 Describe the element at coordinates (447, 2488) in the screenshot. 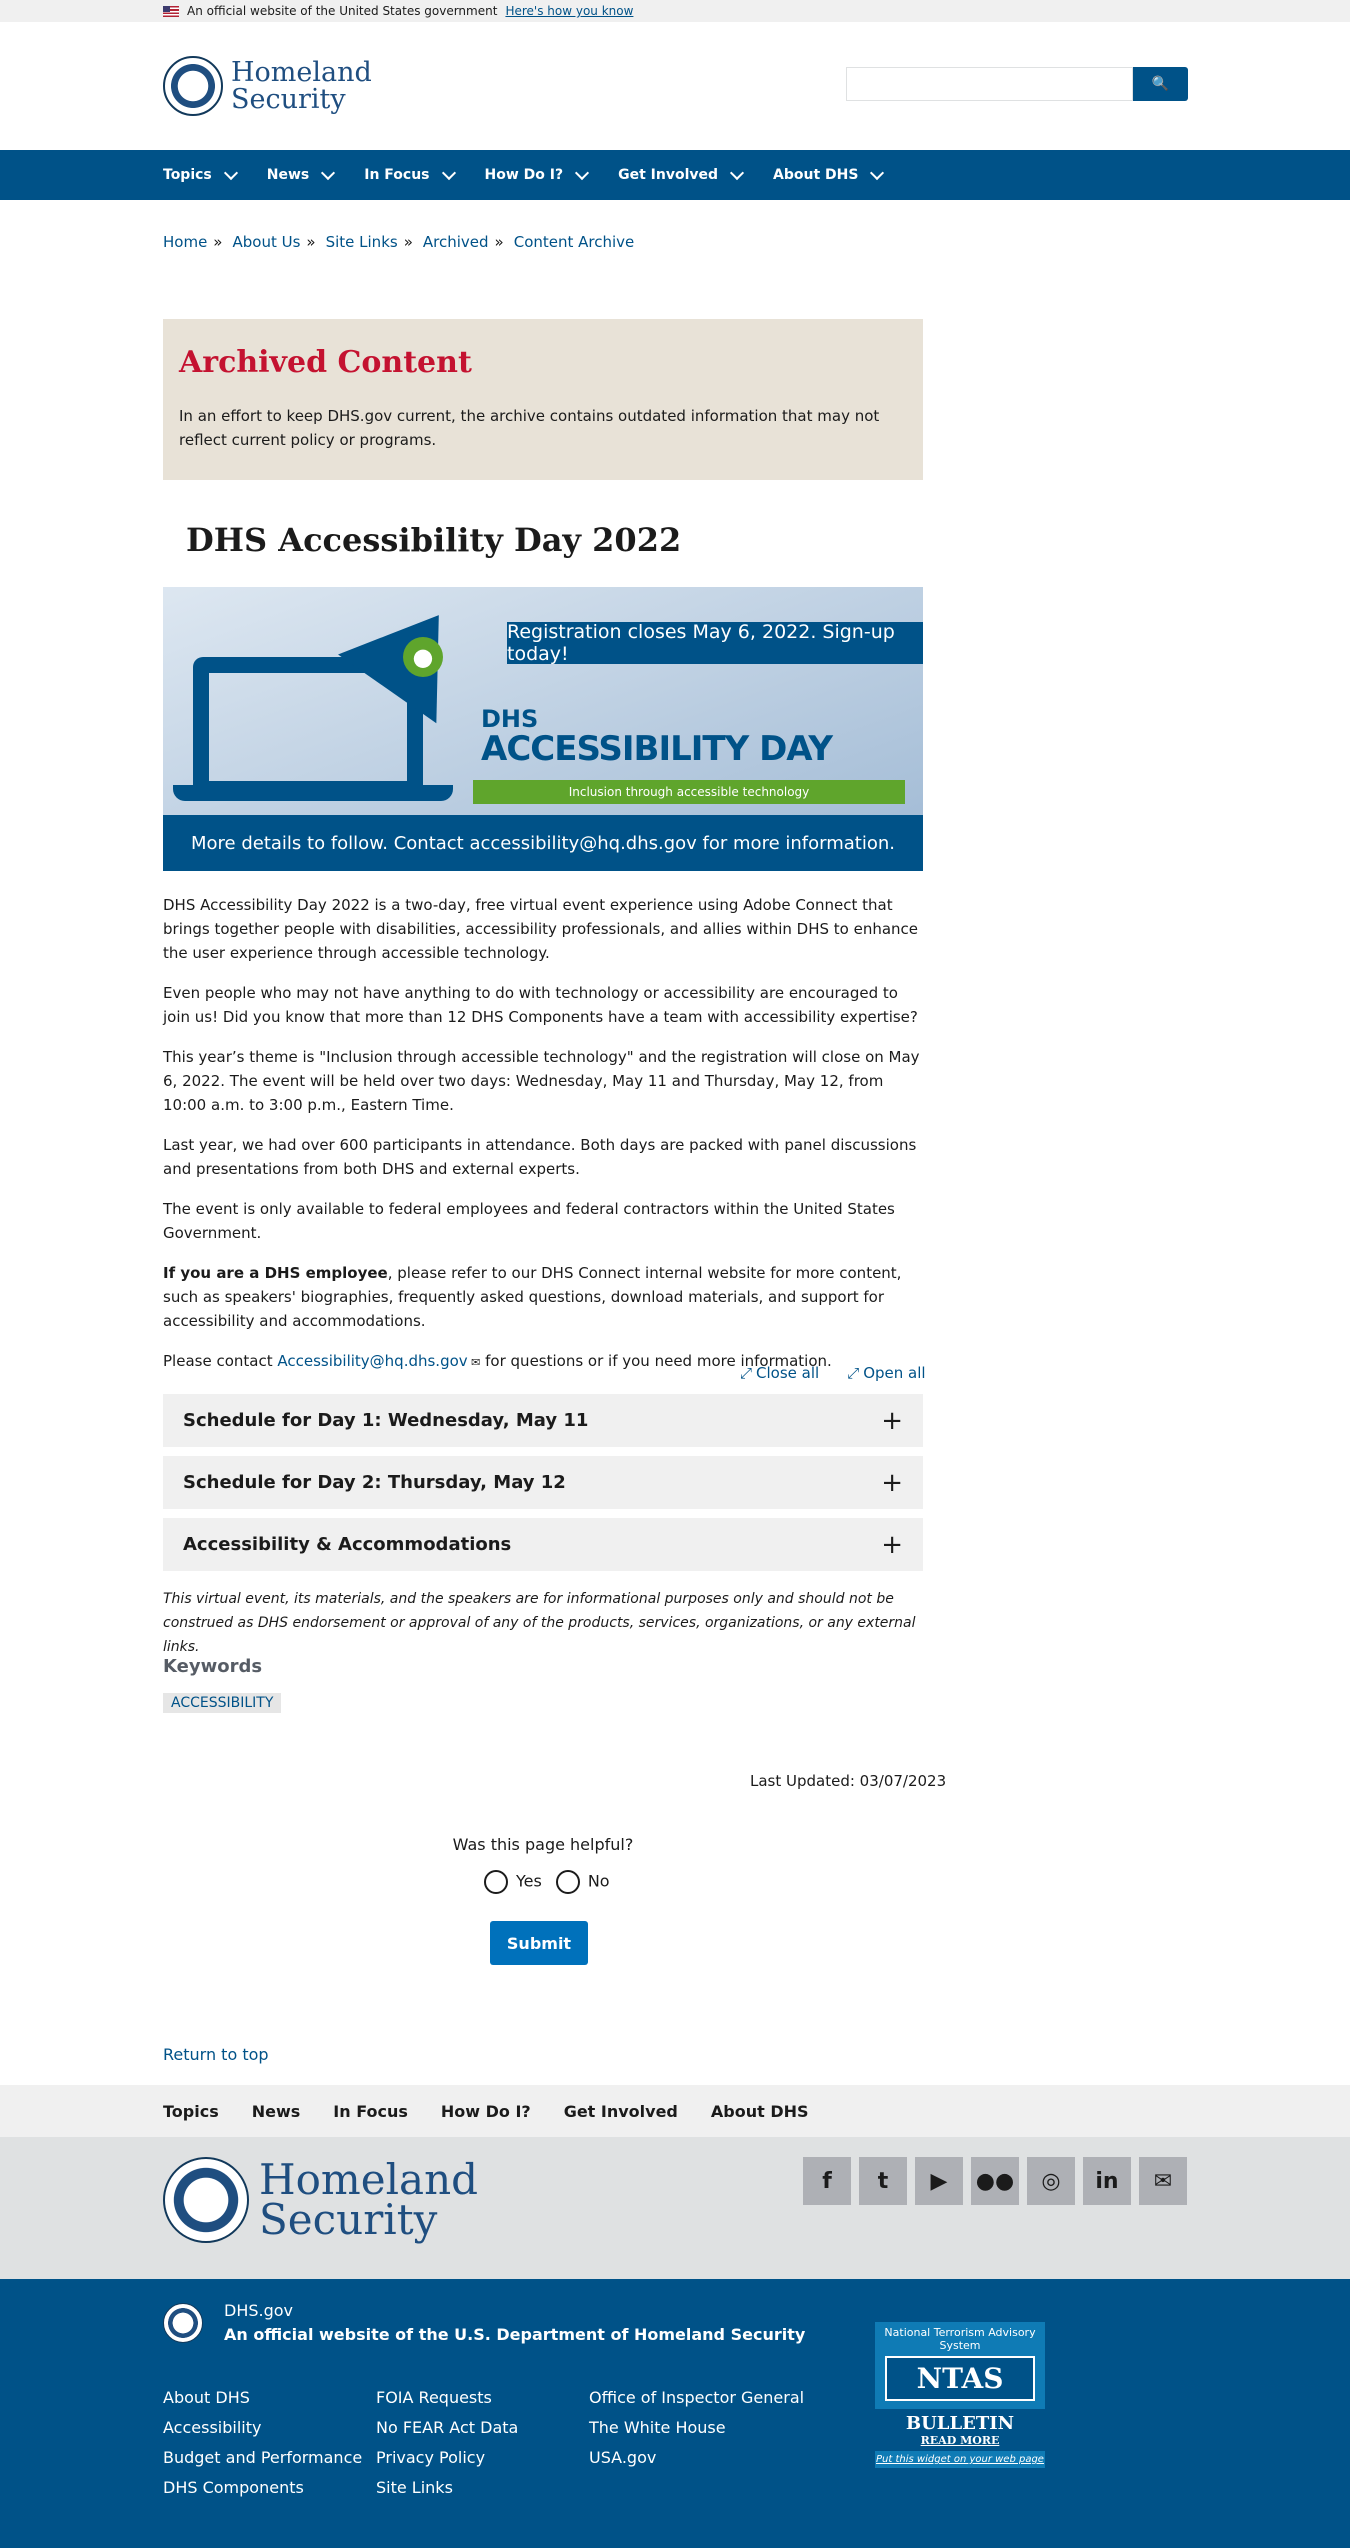

I see `footer-link-site-links: Site Links` at that location.